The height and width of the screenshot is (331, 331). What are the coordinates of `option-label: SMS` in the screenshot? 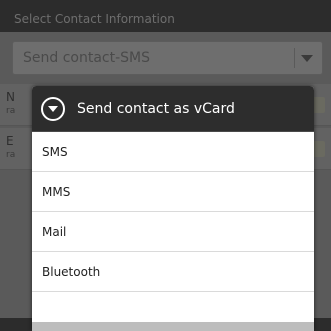 It's located at (55, 152).